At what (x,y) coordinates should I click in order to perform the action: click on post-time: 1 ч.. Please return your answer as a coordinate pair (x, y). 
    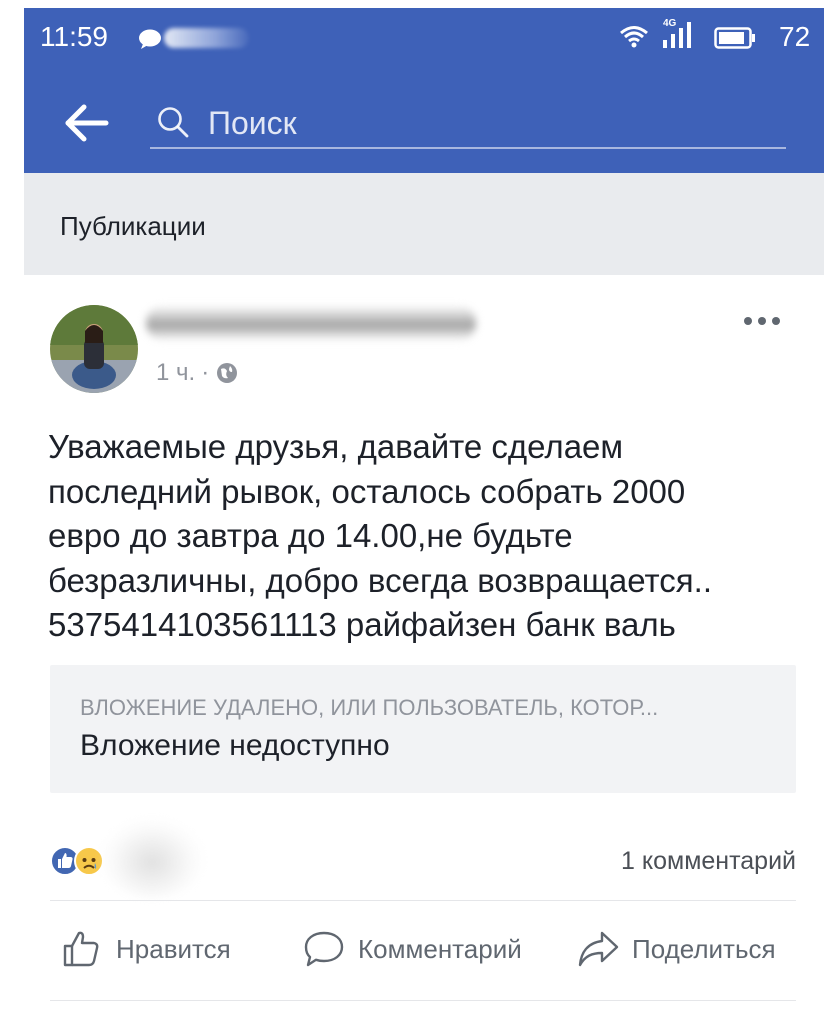
    Looking at the image, I should click on (176, 372).